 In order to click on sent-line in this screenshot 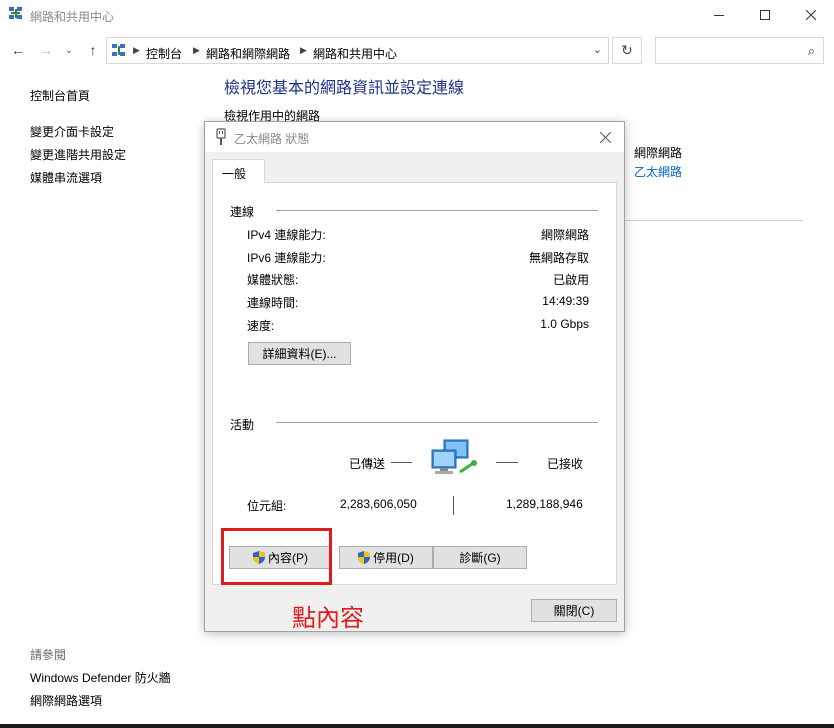, I will do `click(401, 462)`.